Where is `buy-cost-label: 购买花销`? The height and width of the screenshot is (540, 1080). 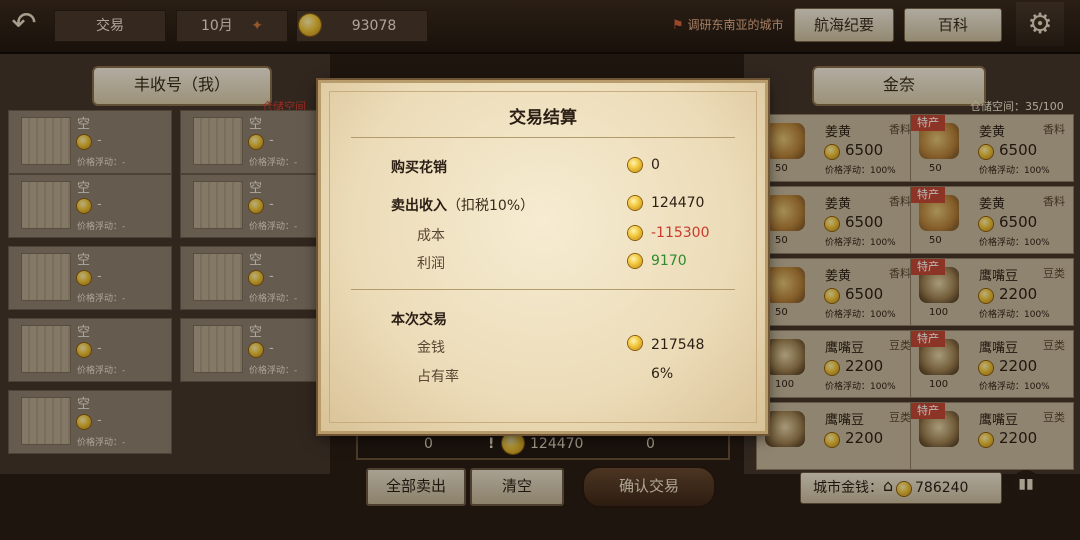
buy-cost-label: 购买花销 is located at coordinates (419, 168).